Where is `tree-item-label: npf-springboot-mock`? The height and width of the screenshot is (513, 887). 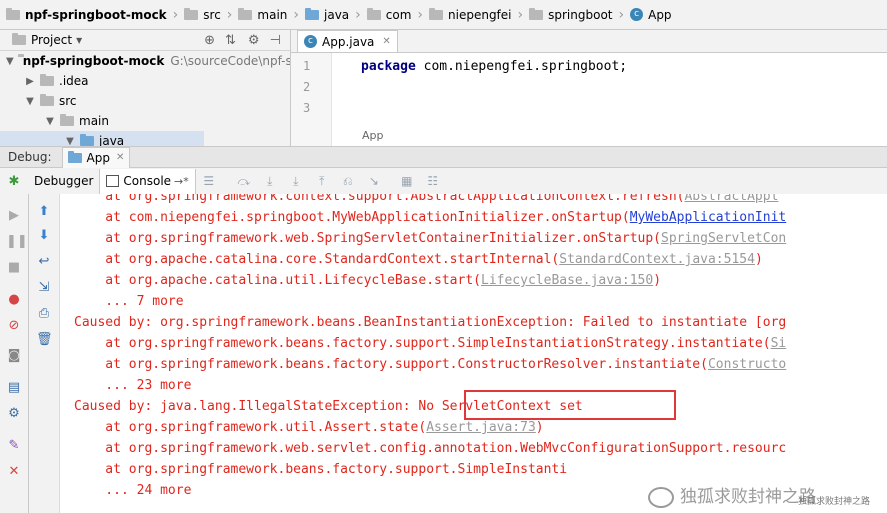
tree-item-label: npf-springboot-mock is located at coordinates (93, 61).